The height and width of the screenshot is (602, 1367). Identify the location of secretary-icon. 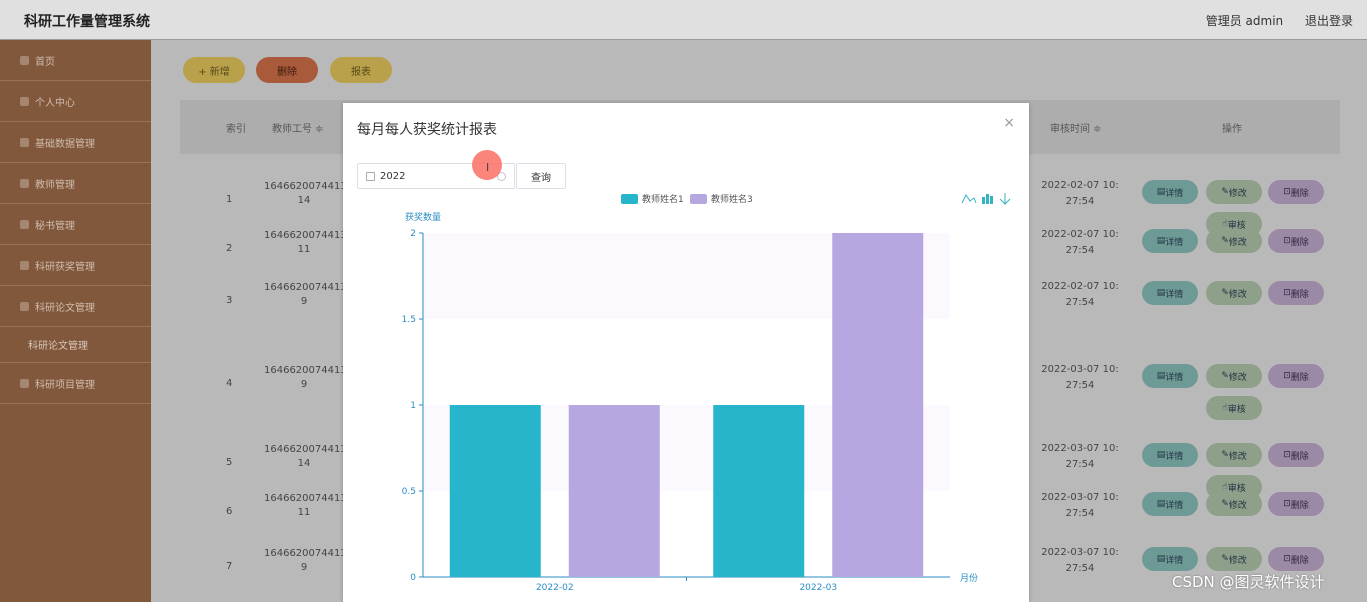
(24, 224).